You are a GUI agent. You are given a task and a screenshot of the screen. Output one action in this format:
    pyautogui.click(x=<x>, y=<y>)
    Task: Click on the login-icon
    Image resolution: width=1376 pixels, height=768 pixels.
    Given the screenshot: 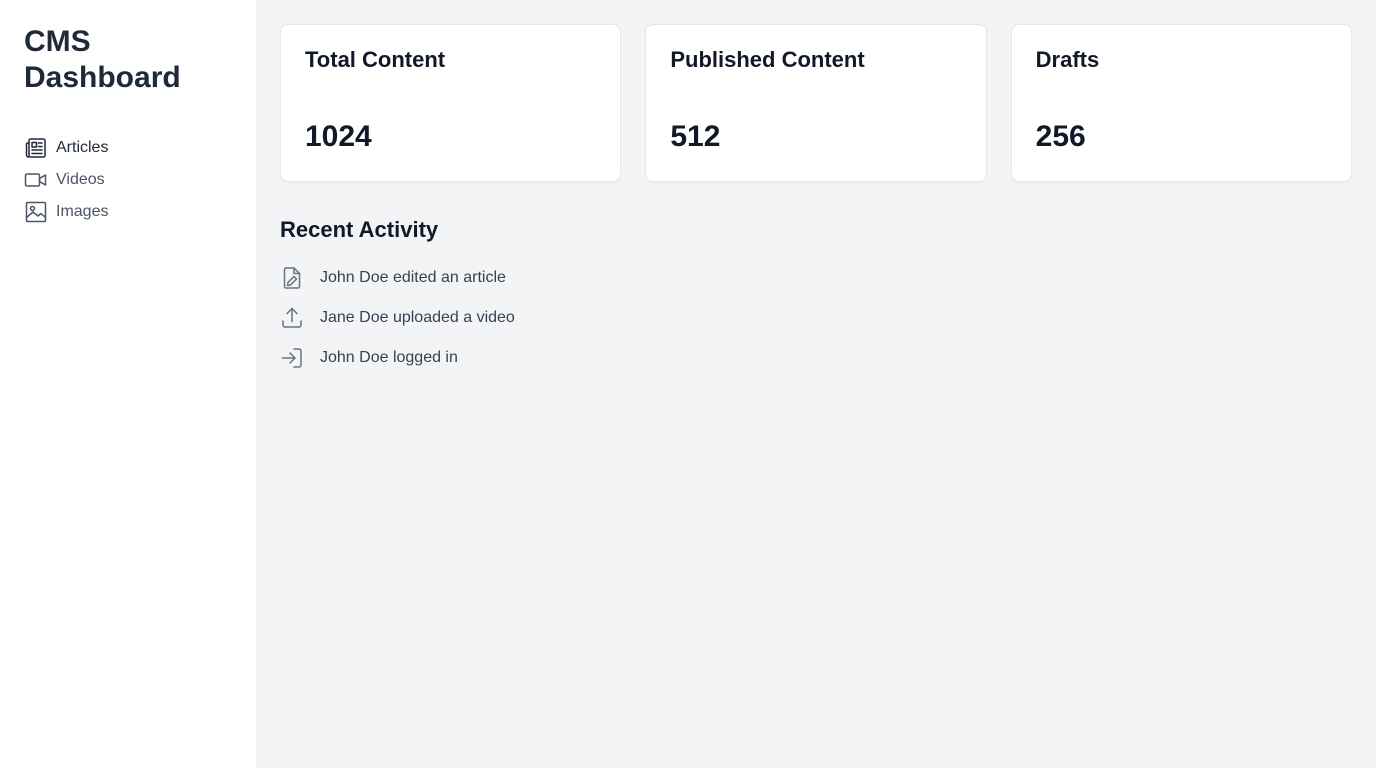 What is the action you would take?
    pyautogui.click(x=292, y=358)
    